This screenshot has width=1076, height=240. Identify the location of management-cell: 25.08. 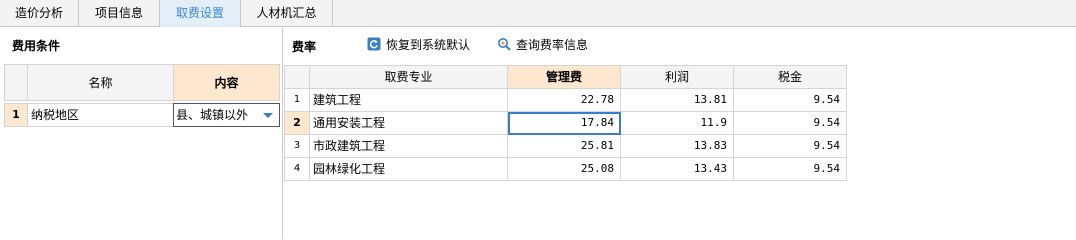
(564, 169).